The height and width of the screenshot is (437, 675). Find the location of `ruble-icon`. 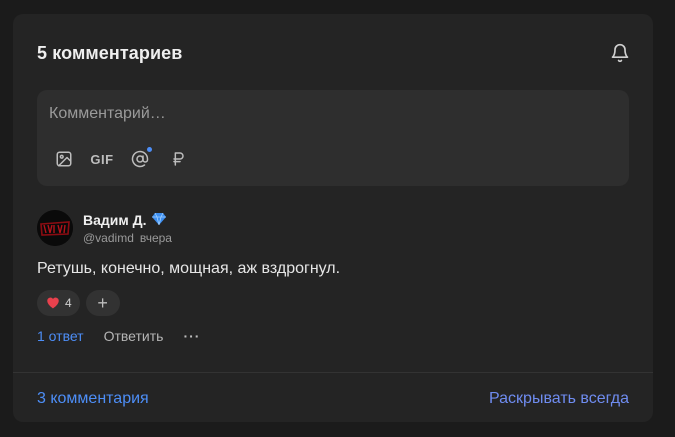

ruble-icon is located at coordinates (178, 159).